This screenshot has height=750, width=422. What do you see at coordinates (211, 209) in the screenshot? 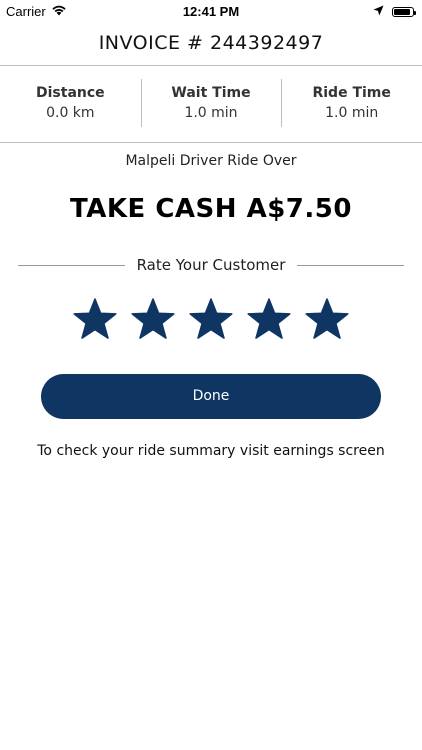
I see `cash-amount: TAKE CASH A$7.50` at bounding box center [211, 209].